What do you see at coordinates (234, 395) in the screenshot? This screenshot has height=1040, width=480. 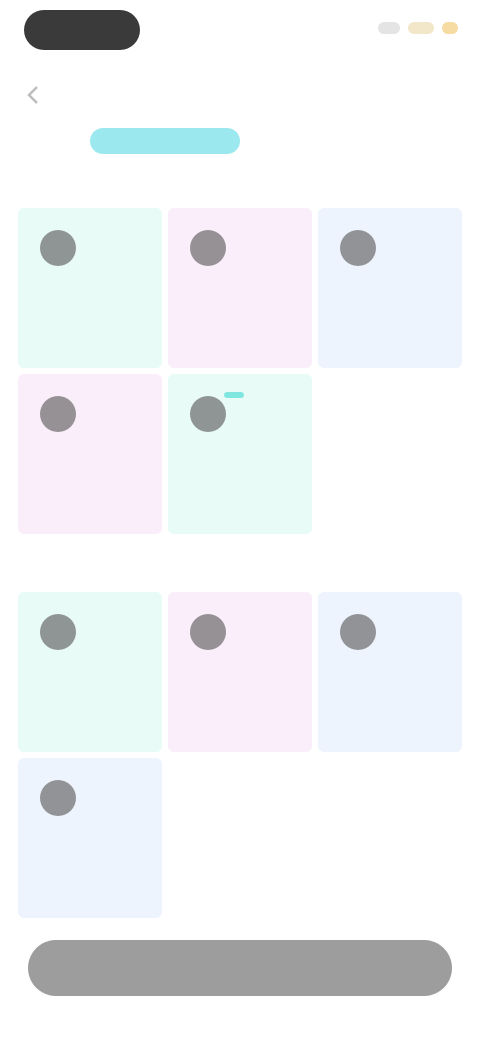 I see `card-badge` at bounding box center [234, 395].